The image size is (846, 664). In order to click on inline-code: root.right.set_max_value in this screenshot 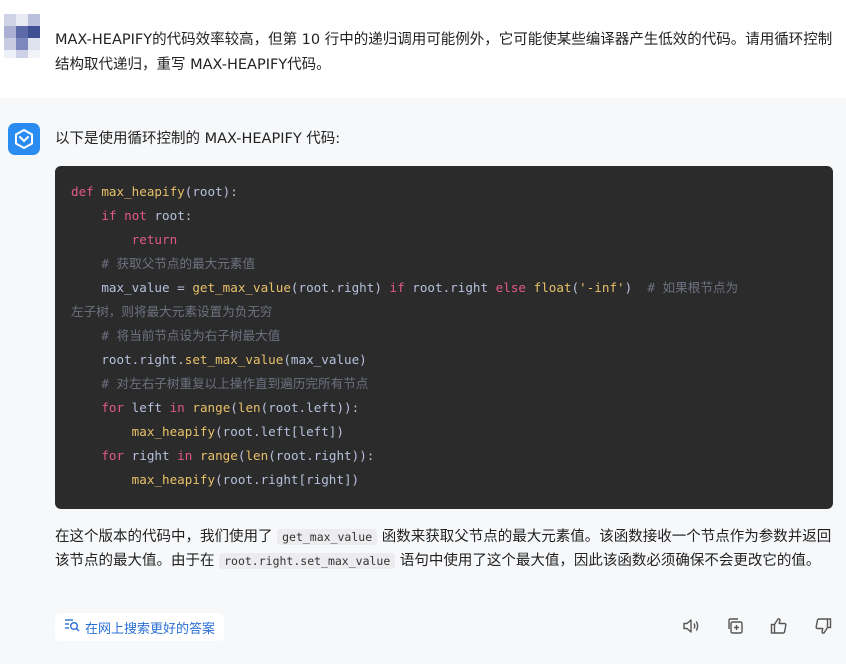, I will do `click(307, 561)`.